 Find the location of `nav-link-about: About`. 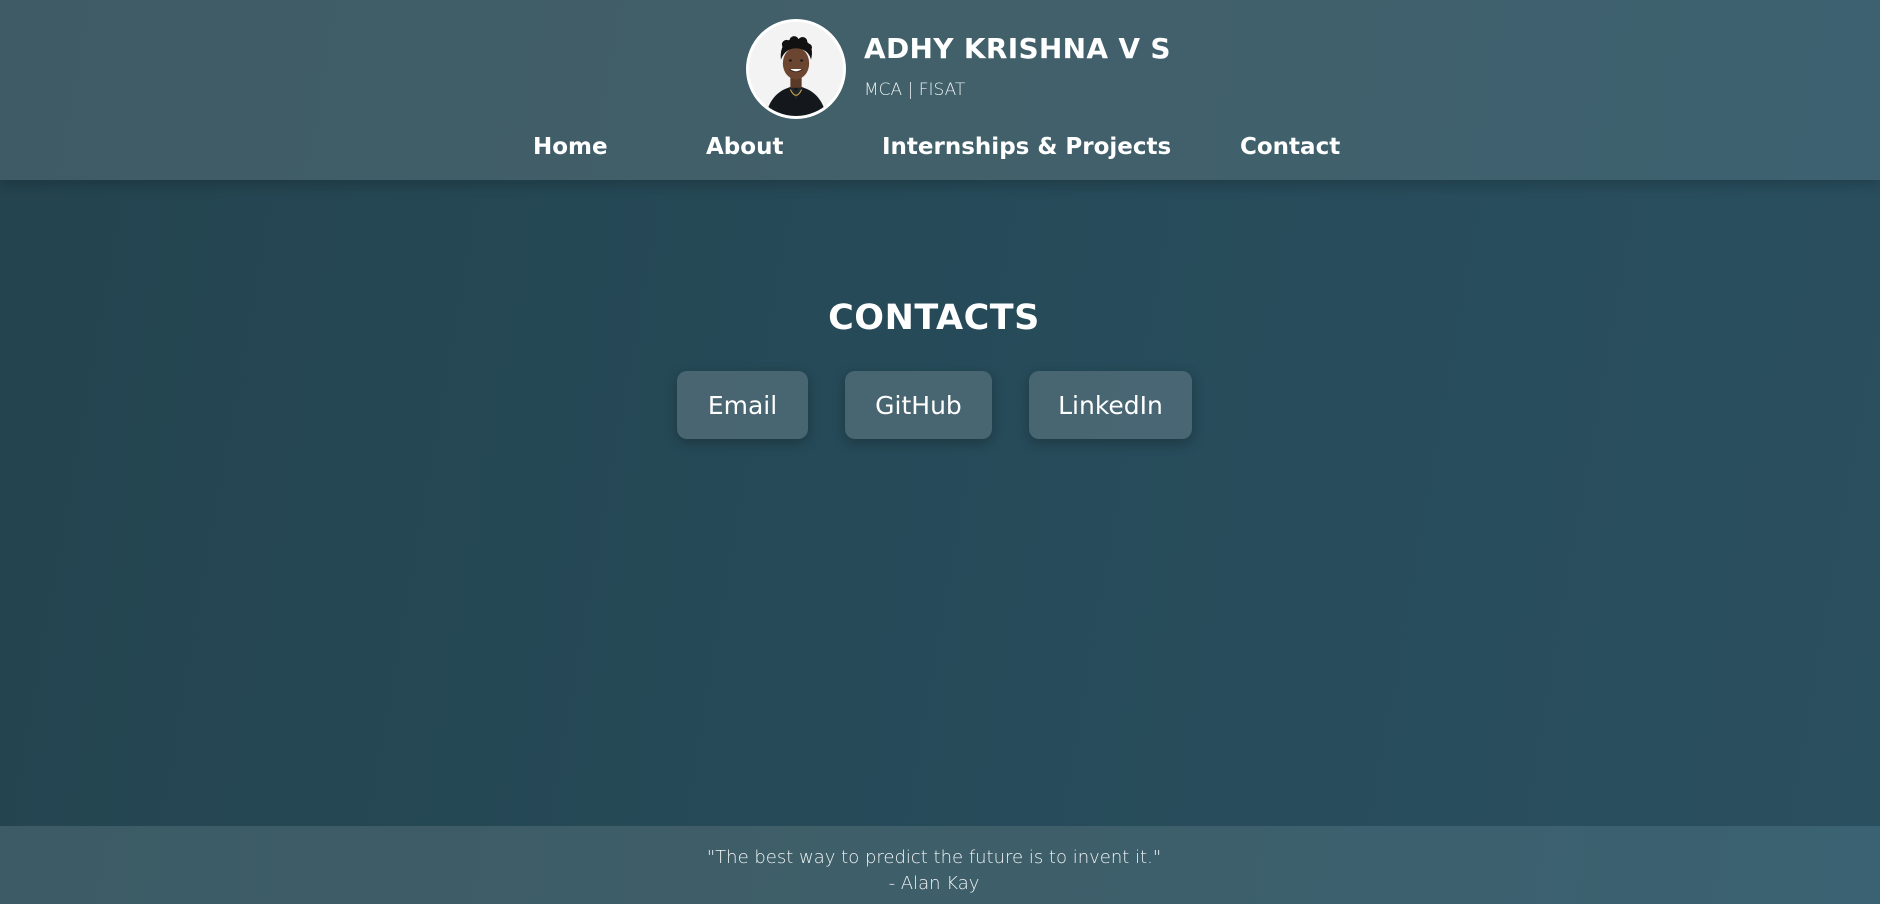

nav-link-about: About is located at coordinates (744, 147).